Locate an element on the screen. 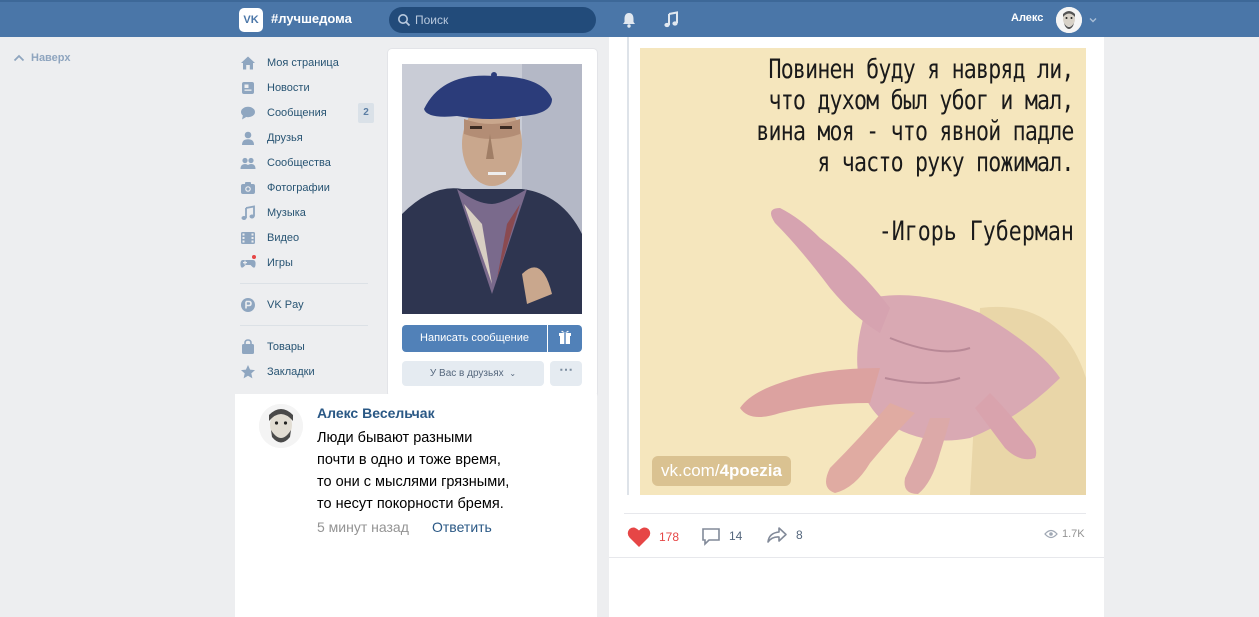 The width and height of the screenshot is (1259, 617). menu-item-video: Видео is located at coordinates (308, 237).